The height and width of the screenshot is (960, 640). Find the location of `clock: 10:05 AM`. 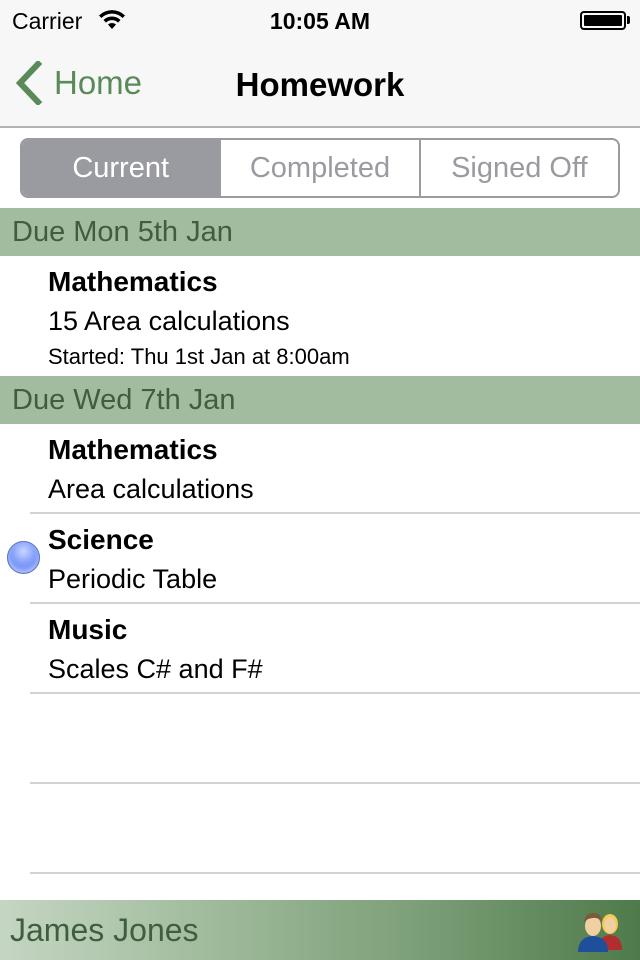

clock: 10:05 AM is located at coordinates (320, 21).